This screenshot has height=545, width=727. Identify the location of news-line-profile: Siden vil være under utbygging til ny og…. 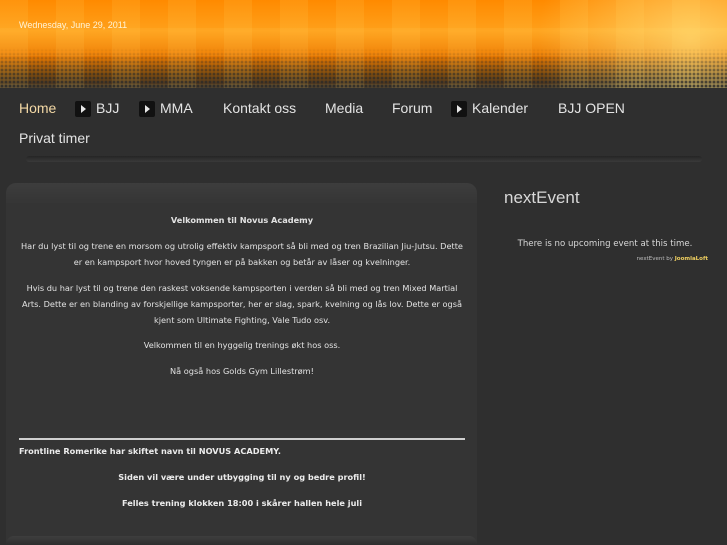
(242, 477).